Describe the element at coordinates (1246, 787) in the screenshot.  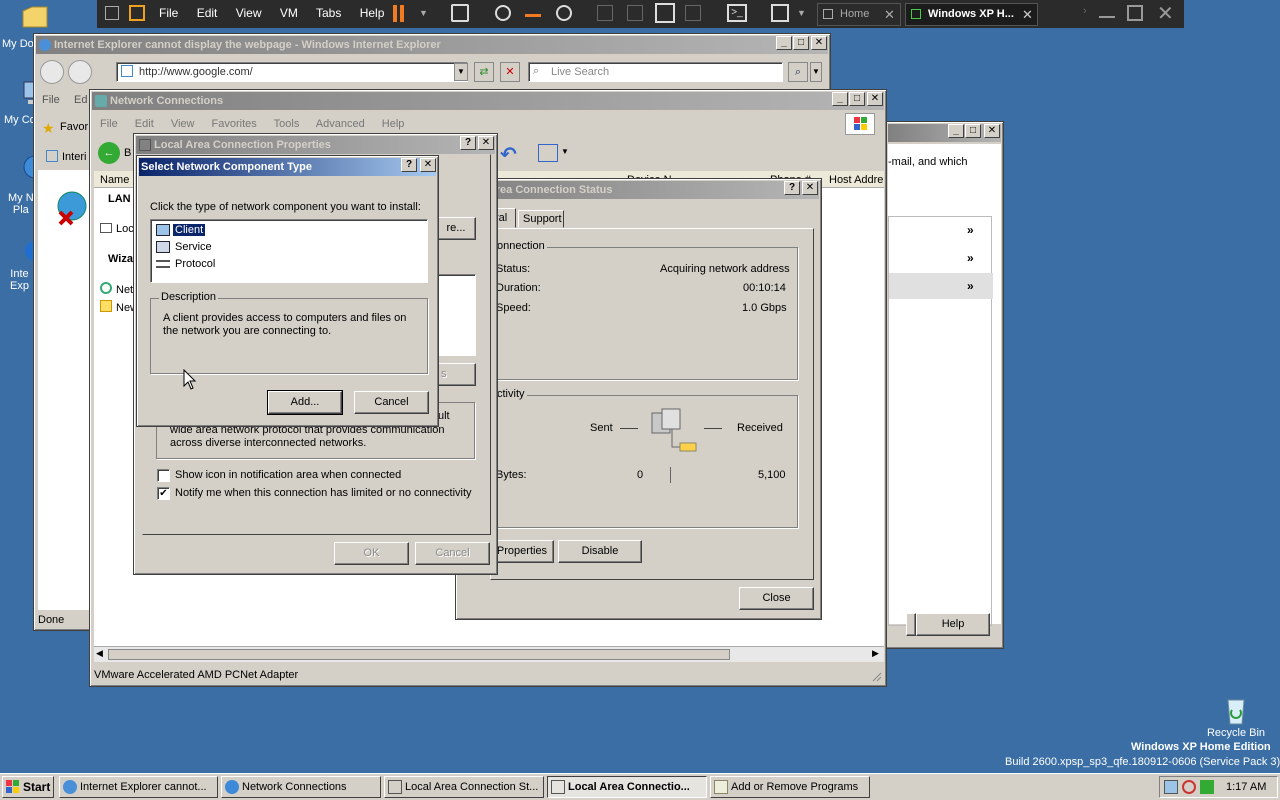
I see `clock: 1:17 AM` at that location.